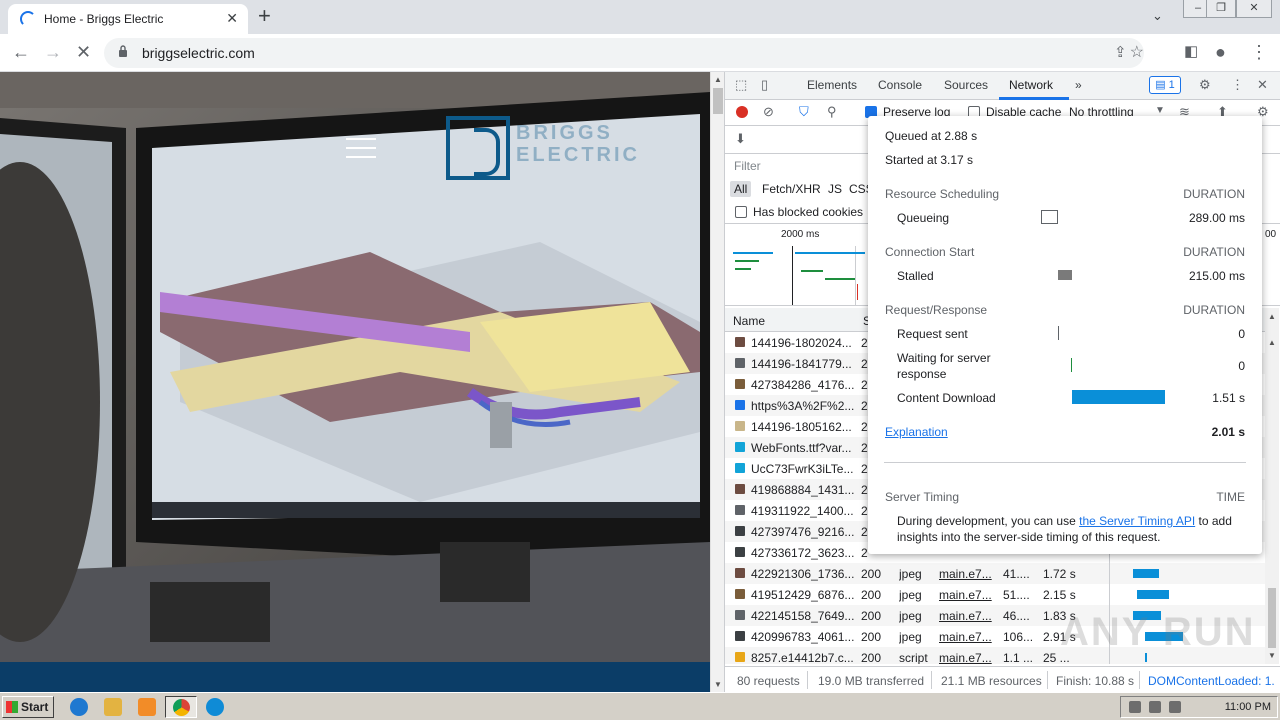 The height and width of the screenshot is (720, 1280). What do you see at coordinates (1272, 316) in the screenshot?
I see `table-scroll-up-icon: ▲` at bounding box center [1272, 316].